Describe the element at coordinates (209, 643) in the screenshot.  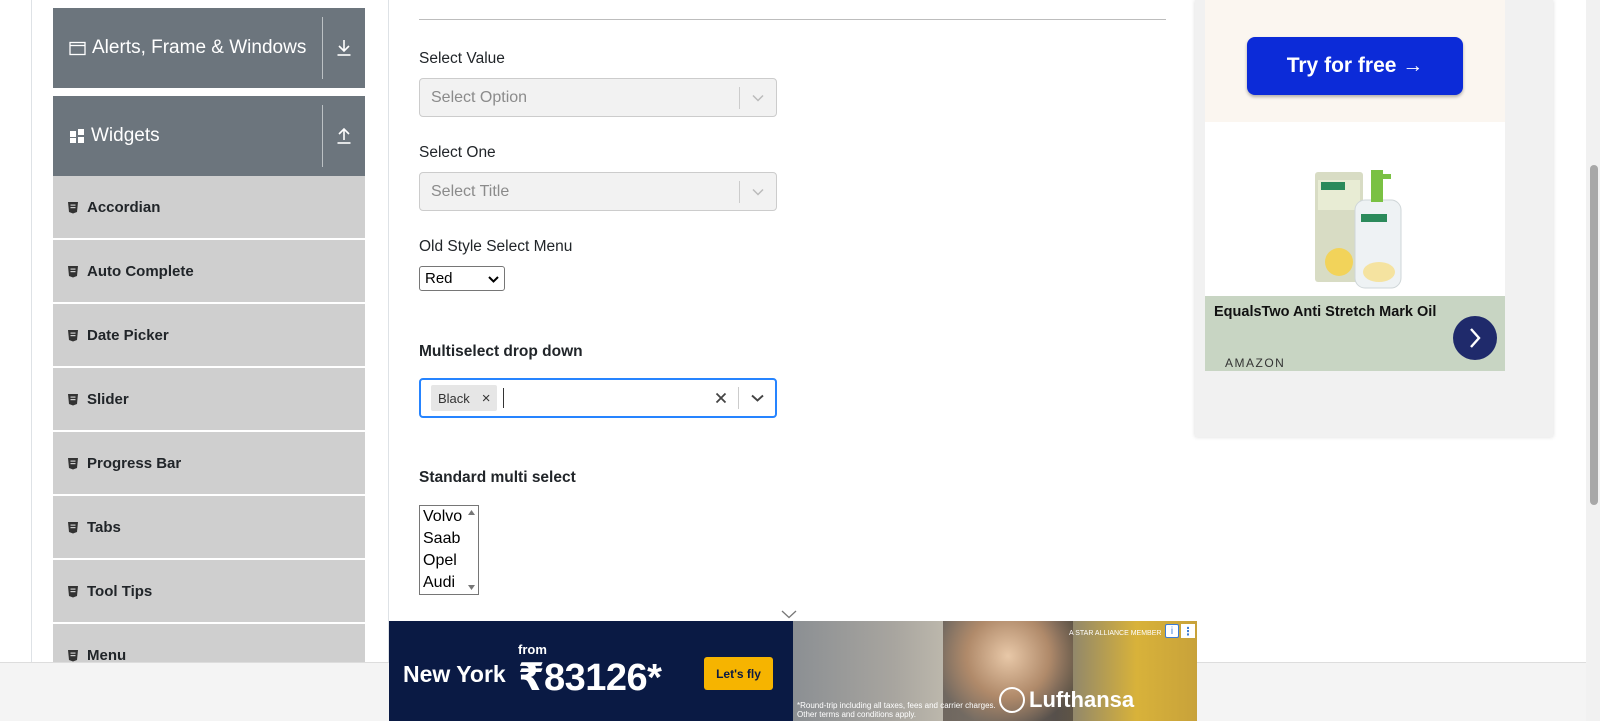
I see `sidebar-item-menu: Menu` at that location.